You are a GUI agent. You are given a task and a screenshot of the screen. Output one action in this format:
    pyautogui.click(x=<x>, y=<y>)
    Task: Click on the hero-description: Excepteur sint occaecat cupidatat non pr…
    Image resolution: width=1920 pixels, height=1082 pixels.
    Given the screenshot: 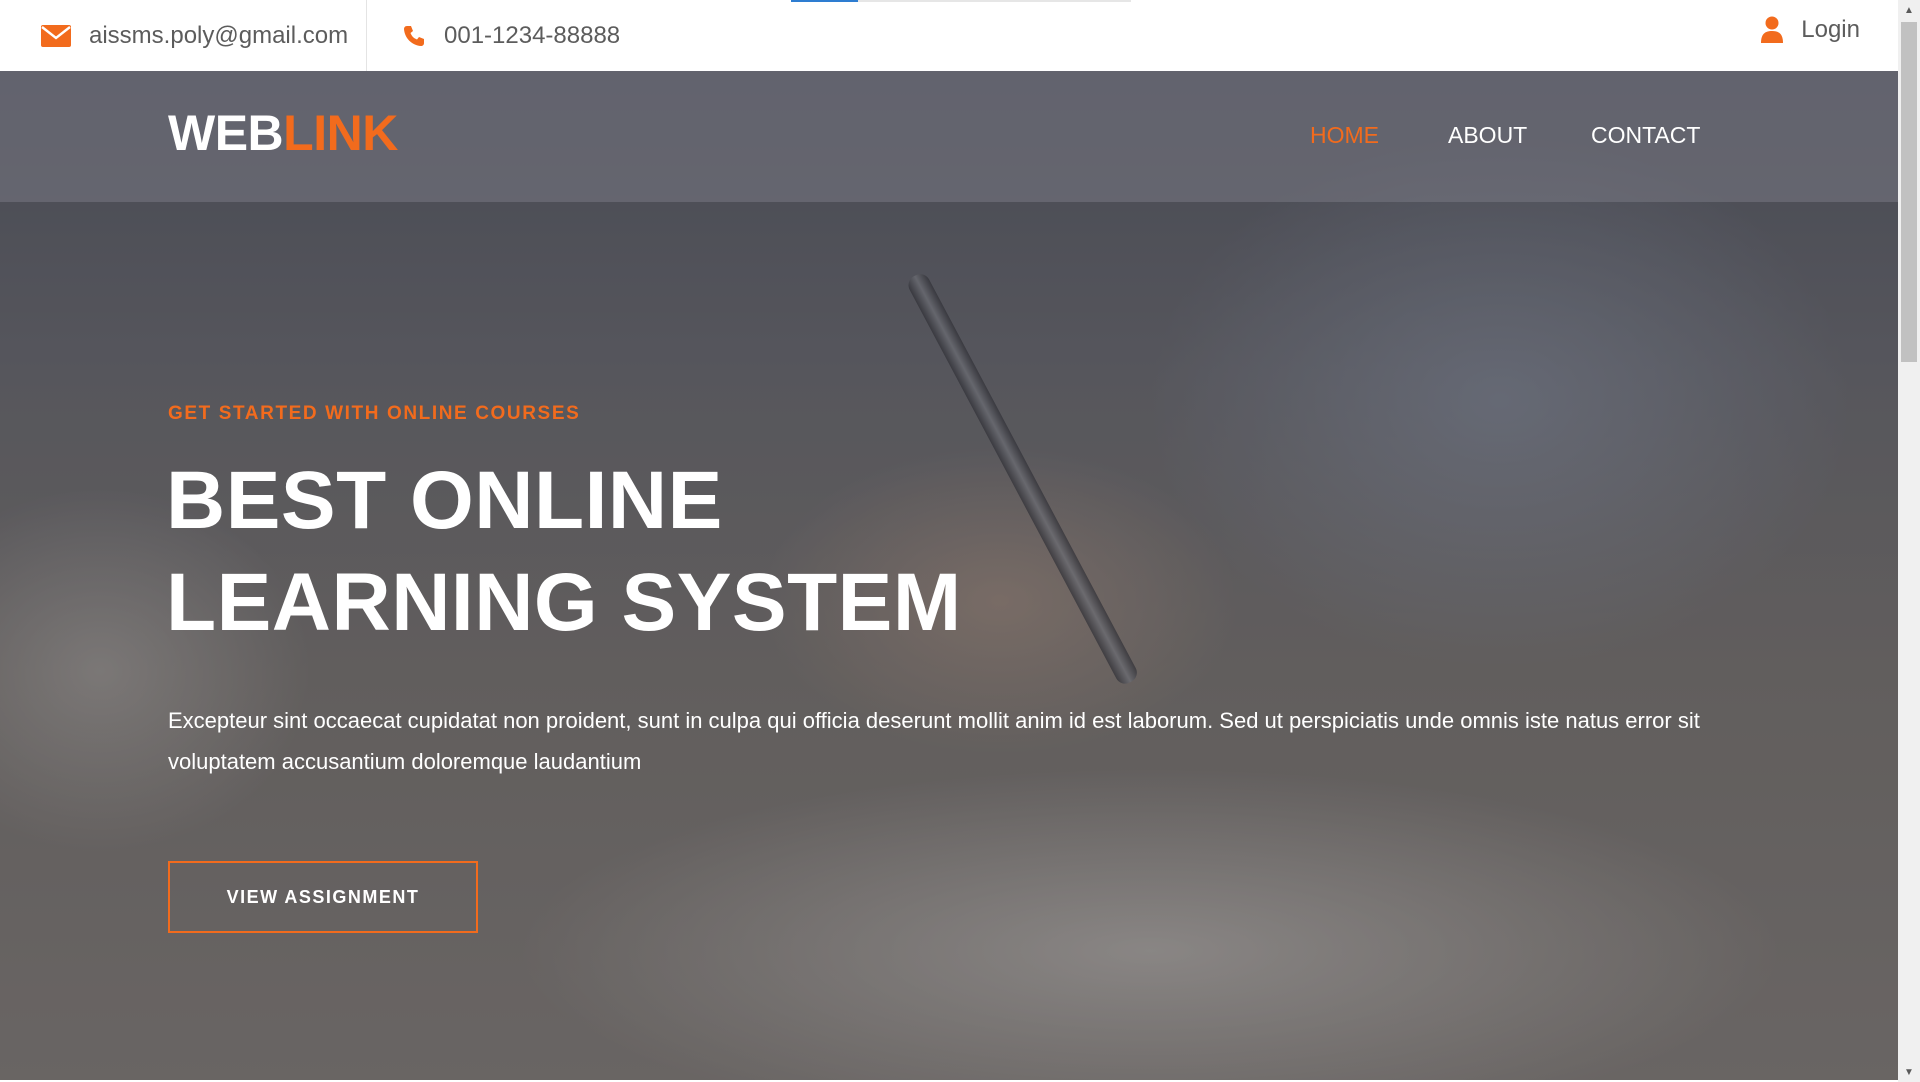 What is the action you would take?
    pyautogui.click(x=934, y=741)
    